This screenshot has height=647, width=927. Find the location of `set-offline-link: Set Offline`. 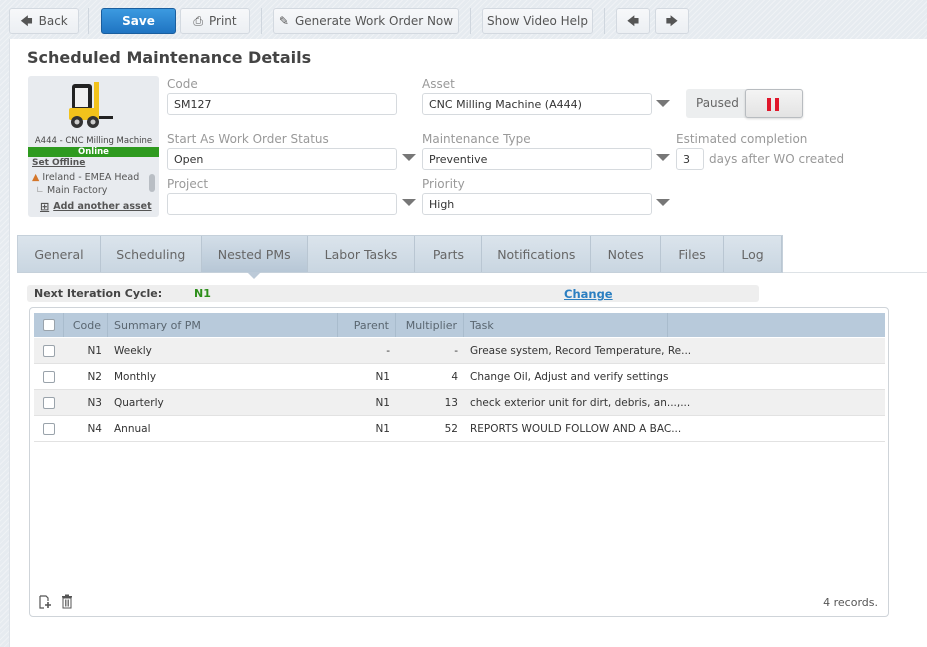

set-offline-link: Set Offline is located at coordinates (58, 163).